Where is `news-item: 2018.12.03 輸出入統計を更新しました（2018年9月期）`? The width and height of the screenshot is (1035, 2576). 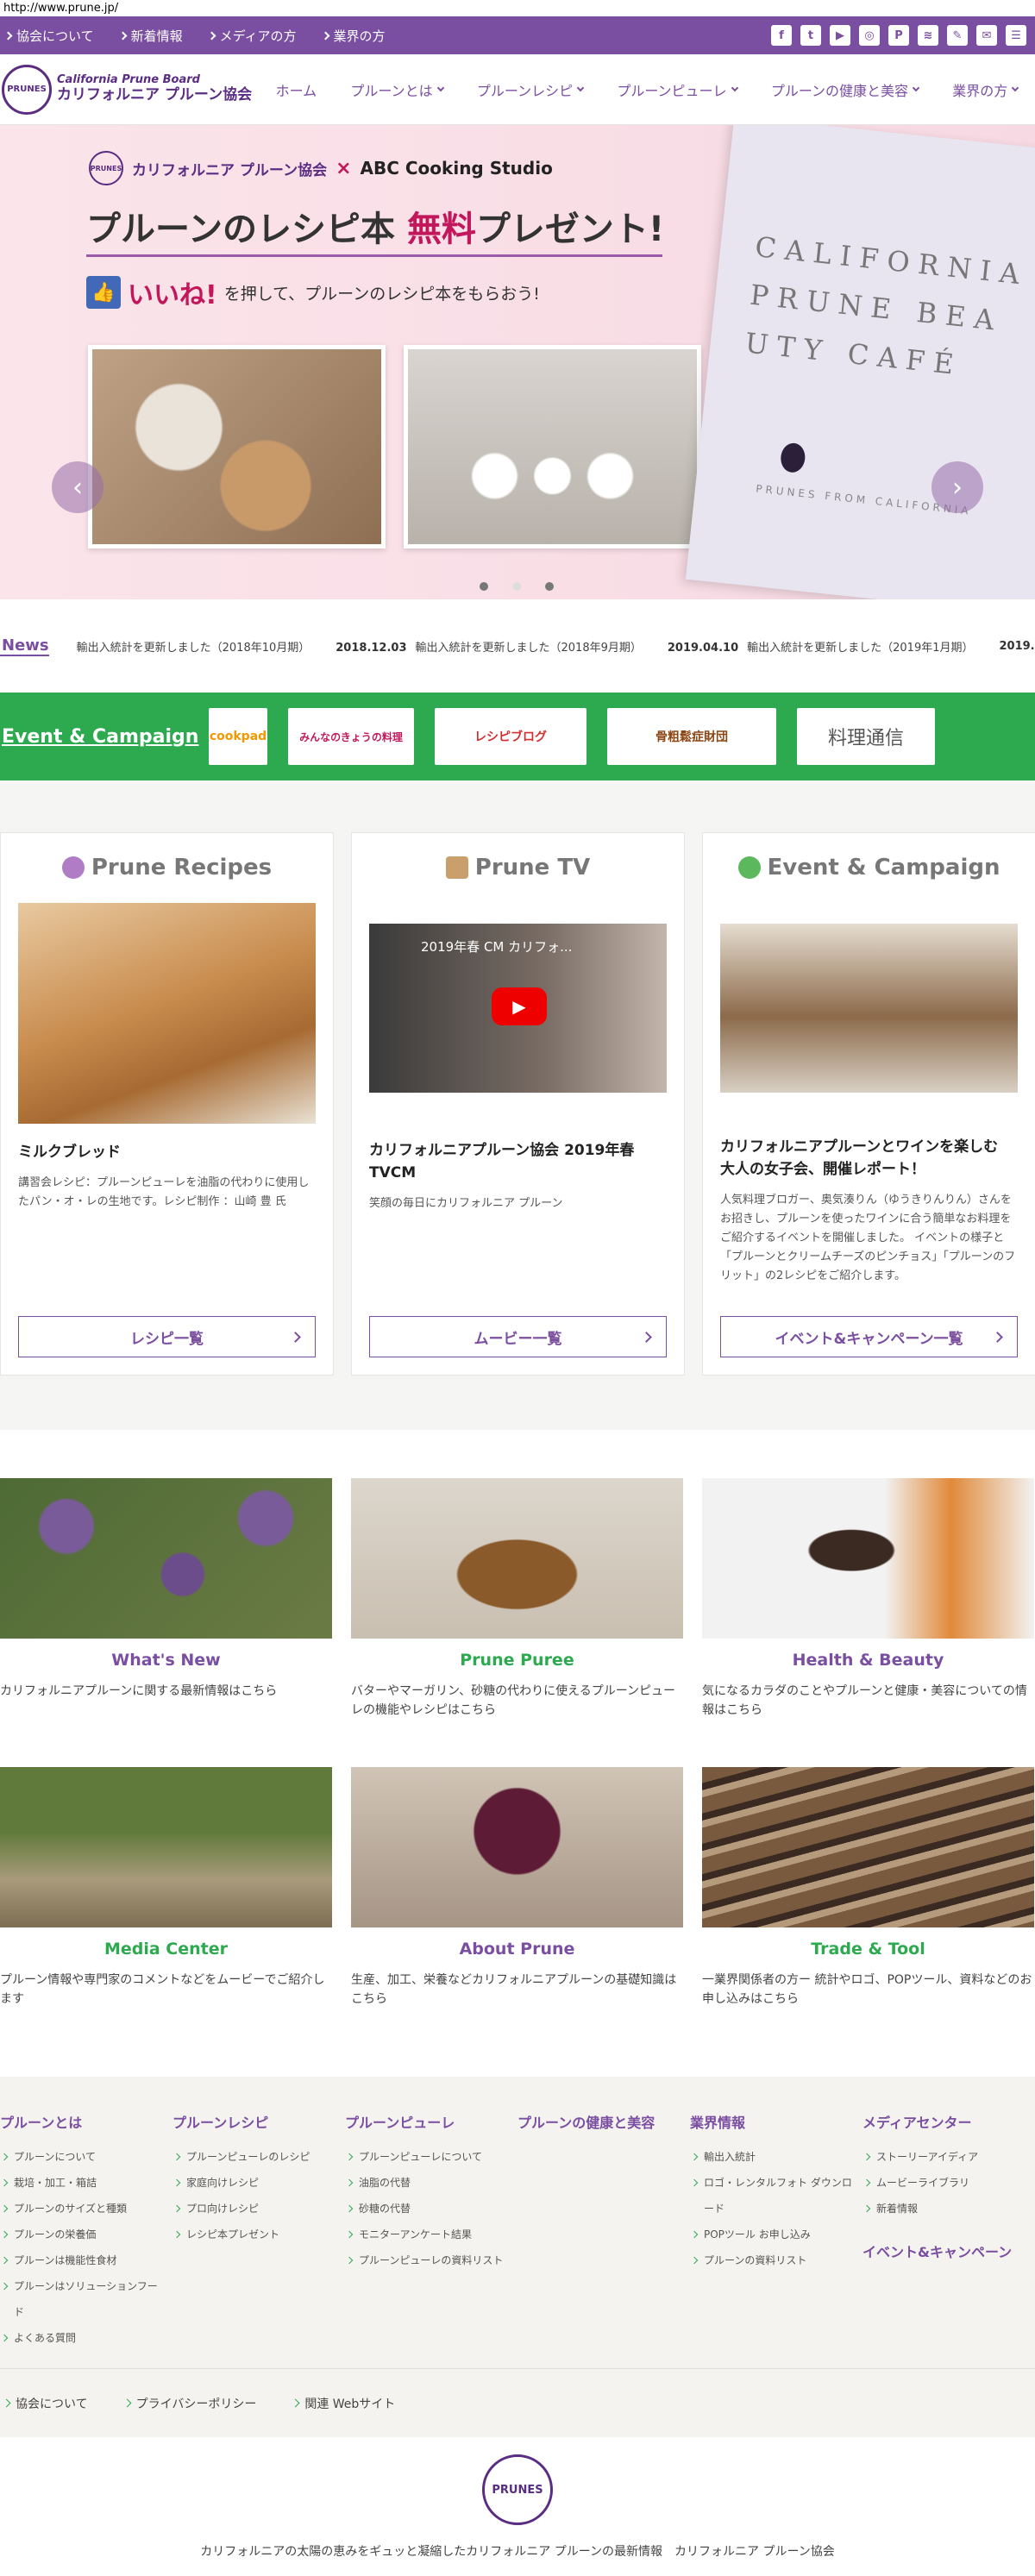
news-item: 2018.12.03 輸出入統計を更新しました（2018年9月期） is located at coordinates (489, 646).